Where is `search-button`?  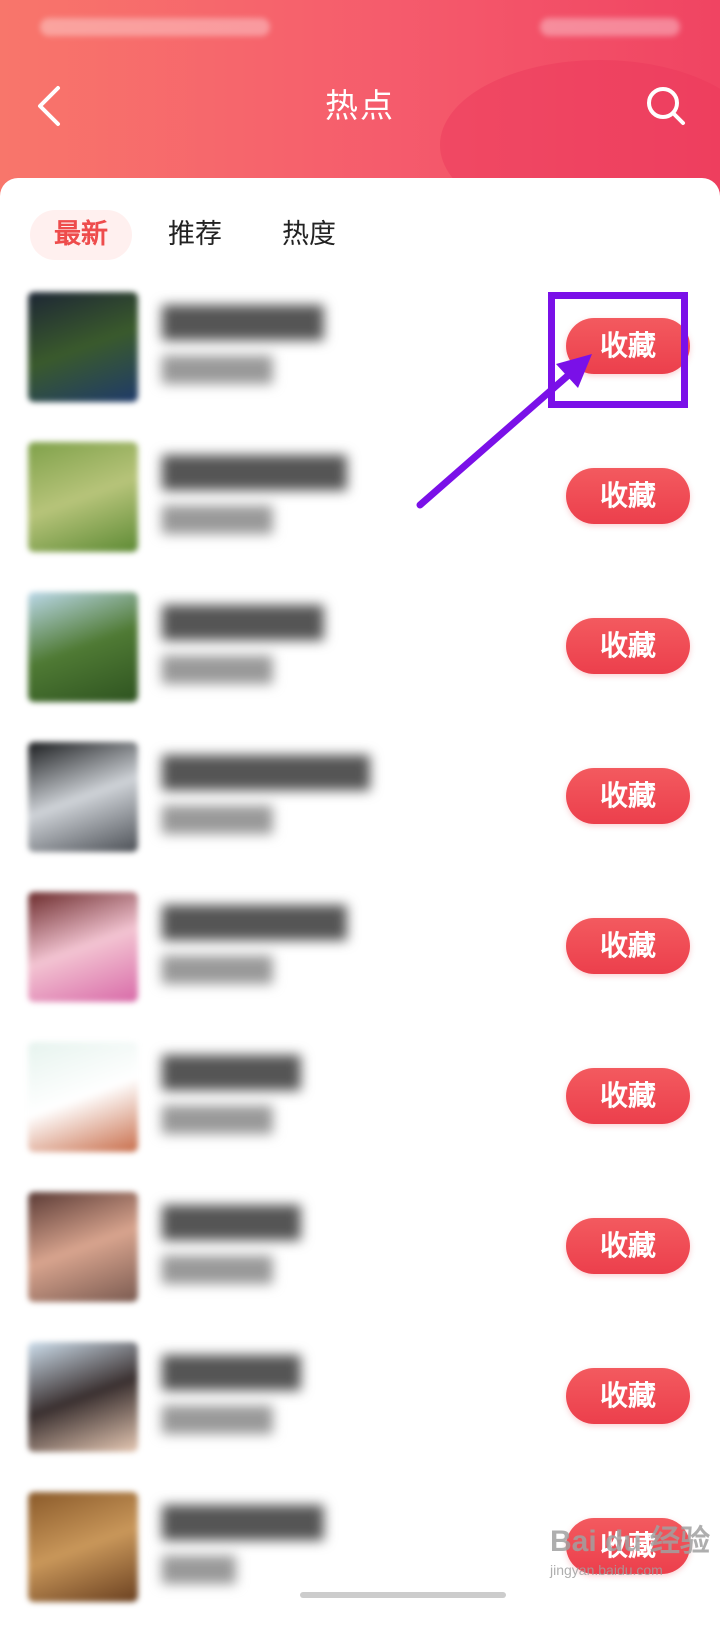
search-button is located at coordinates (666, 106).